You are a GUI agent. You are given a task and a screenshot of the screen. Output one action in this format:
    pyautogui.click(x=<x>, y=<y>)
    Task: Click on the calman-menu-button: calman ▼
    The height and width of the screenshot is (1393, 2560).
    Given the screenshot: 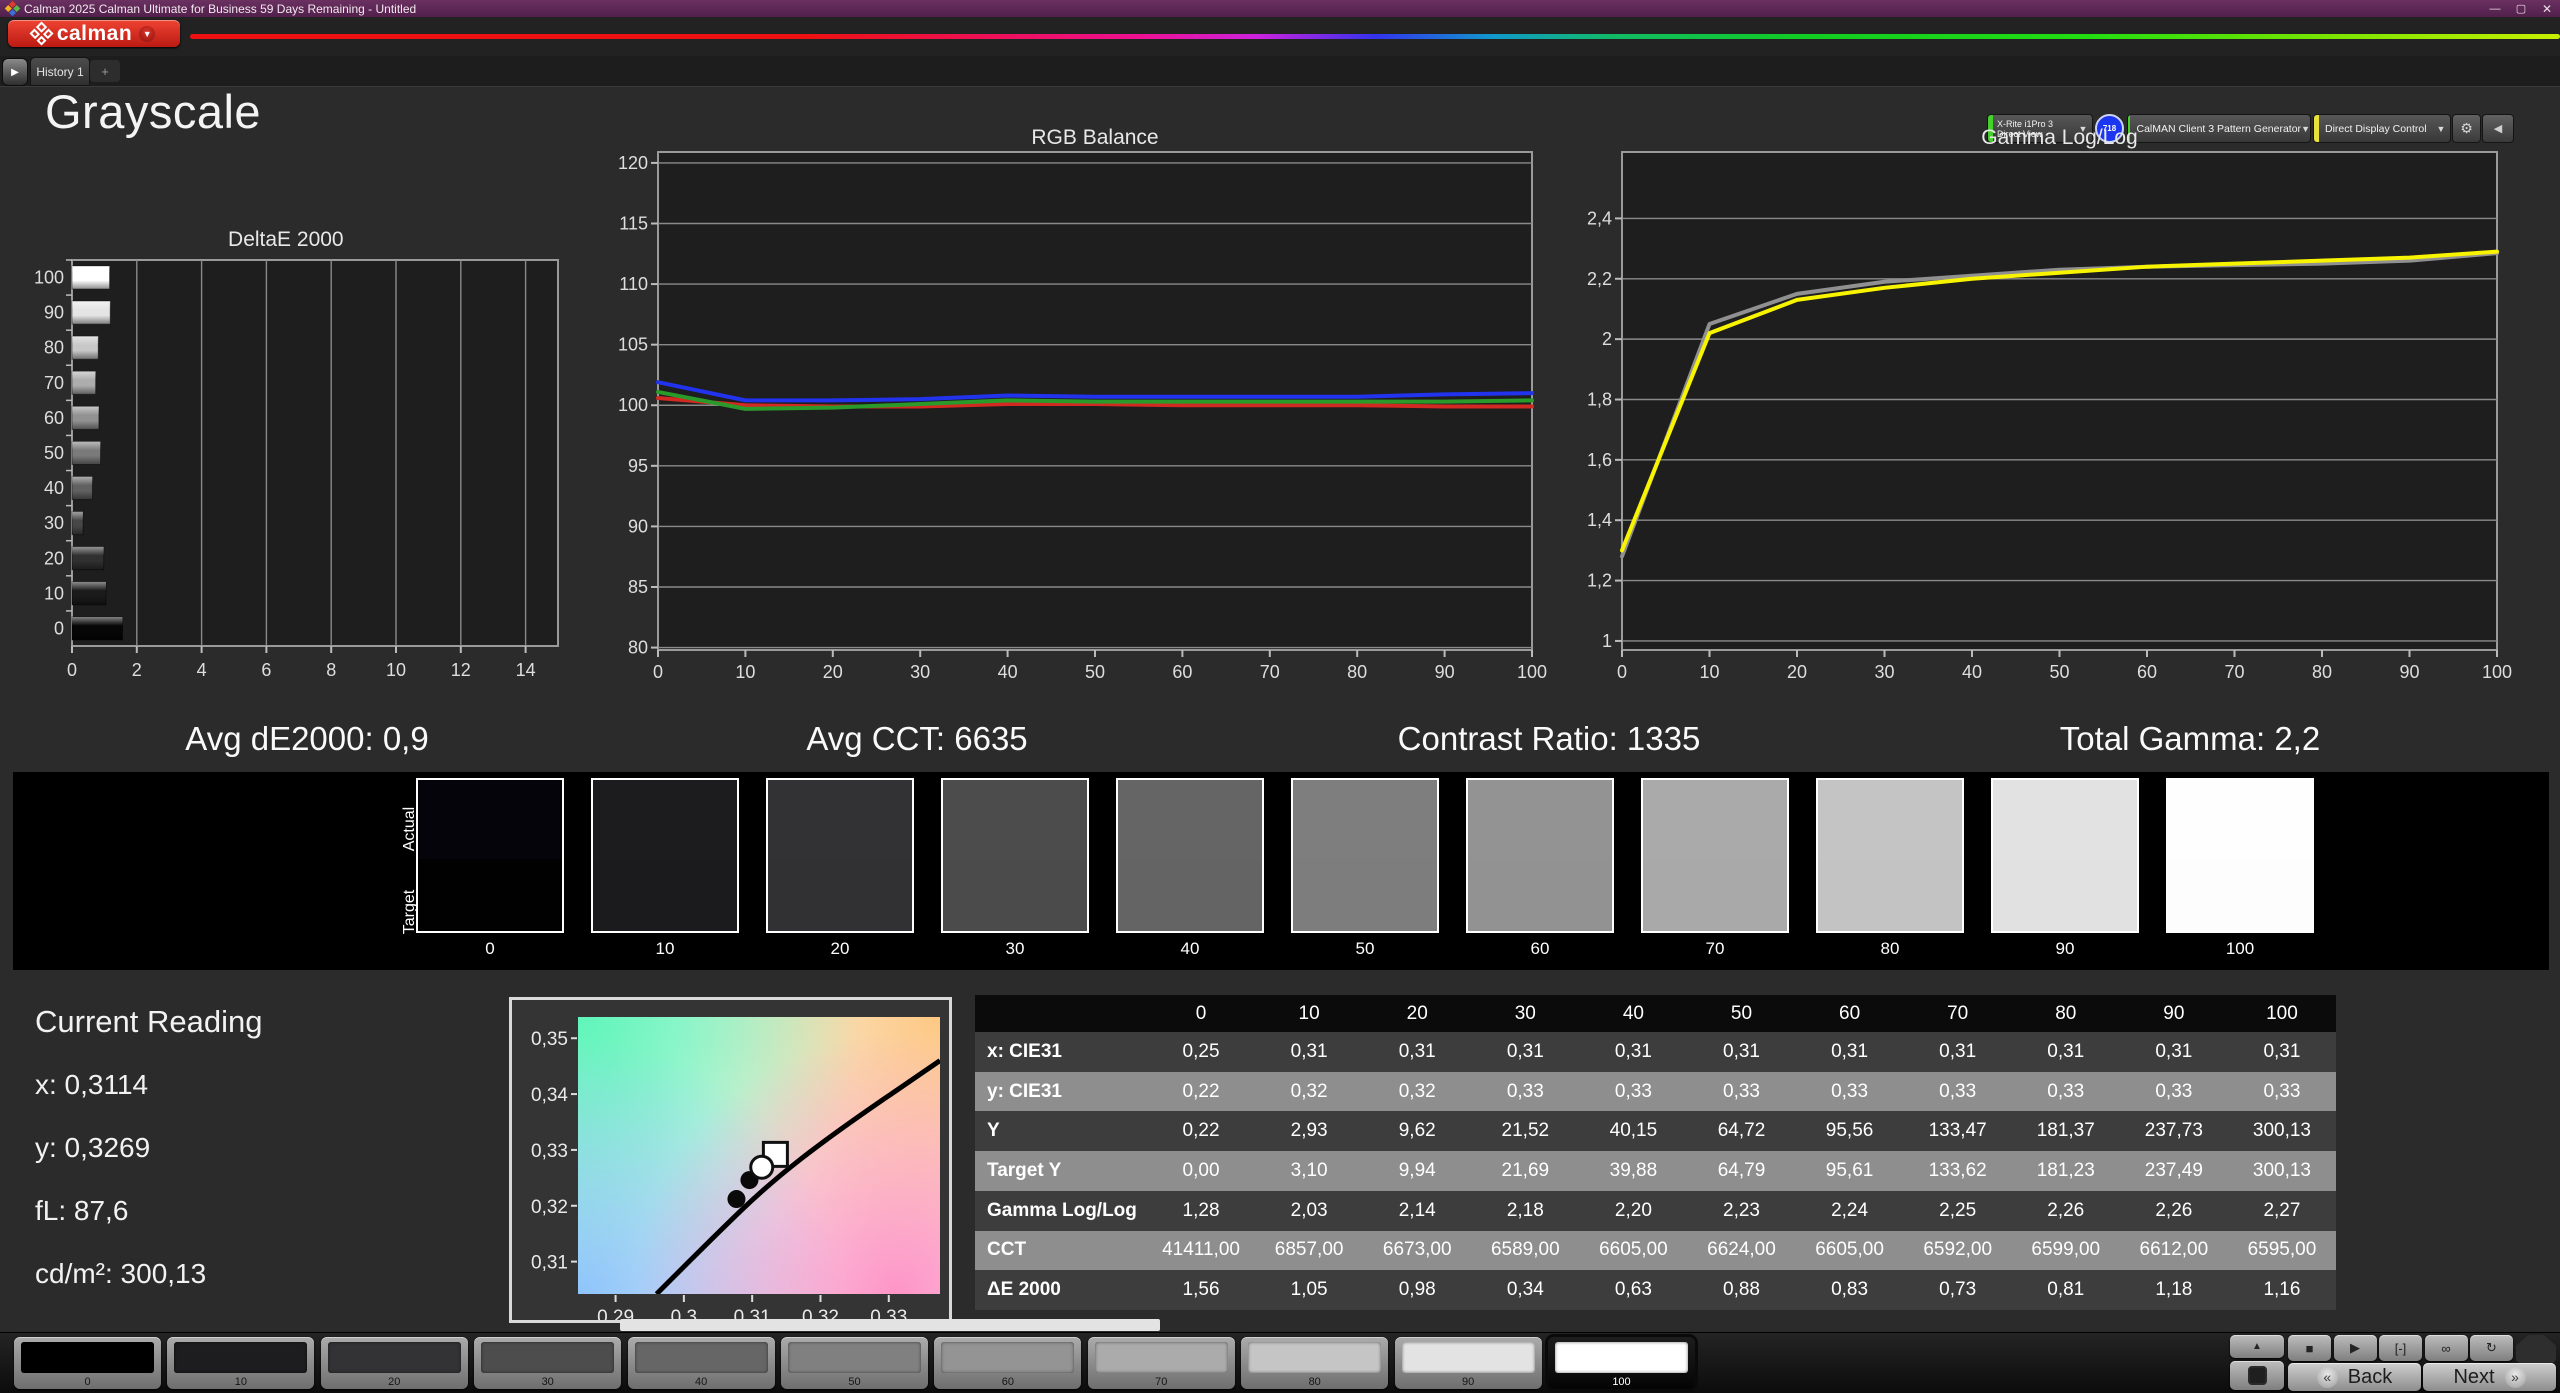 What is the action you would take?
    pyautogui.click(x=94, y=33)
    